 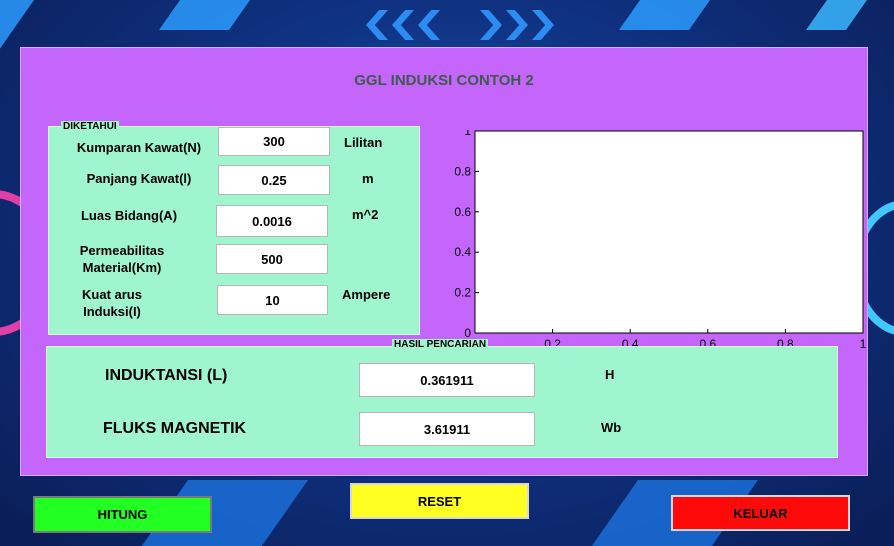 What do you see at coordinates (122, 259) in the screenshot?
I see `permeabilitas-label: Permeabilitas Material(Km)` at bounding box center [122, 259].